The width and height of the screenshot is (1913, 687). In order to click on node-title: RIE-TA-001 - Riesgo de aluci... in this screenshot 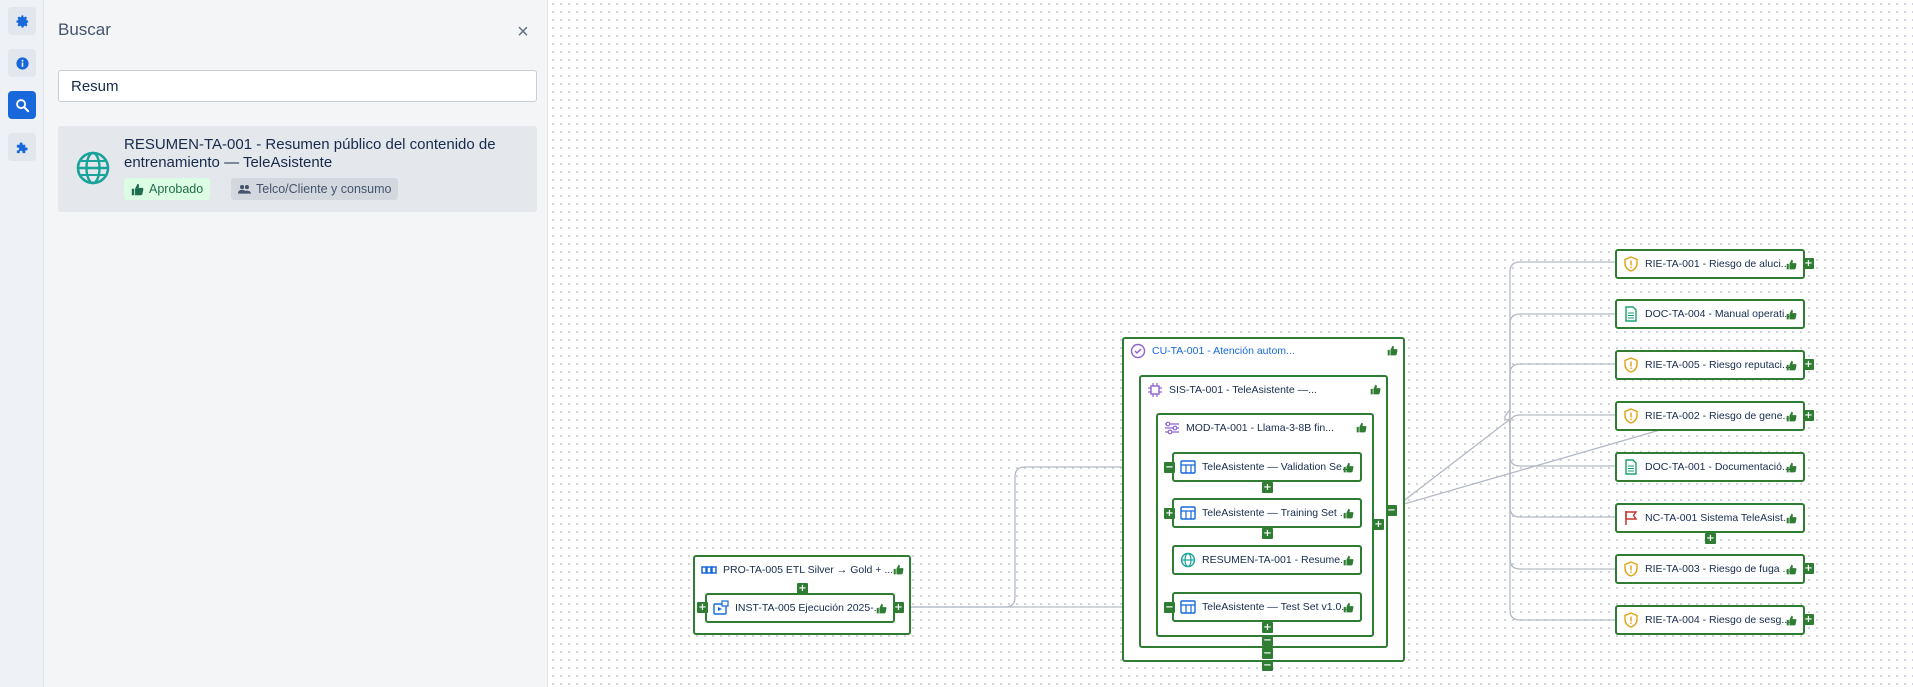, I will do `click(1717, 264)`.